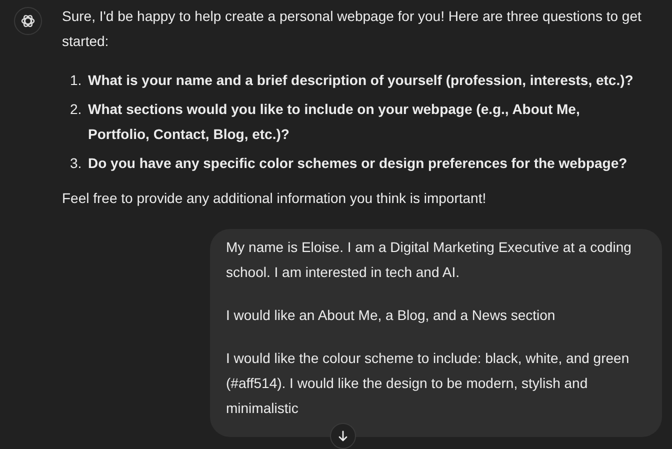 The image size is (672, 449). Describe the element at coordinates (361, 80) in the screenshot. I see `question-text: What is your name and a brief description of yourself (profession, interests, etc.)?` at that location.